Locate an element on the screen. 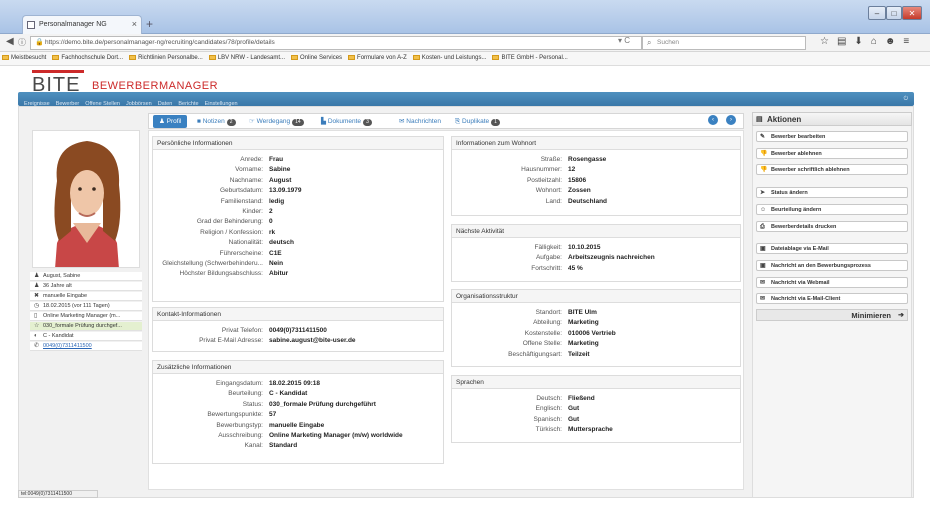 This screenshot has height=512, width=930. candidate-info-text: 36 Jahre alt is located at coordinates (57, 286).